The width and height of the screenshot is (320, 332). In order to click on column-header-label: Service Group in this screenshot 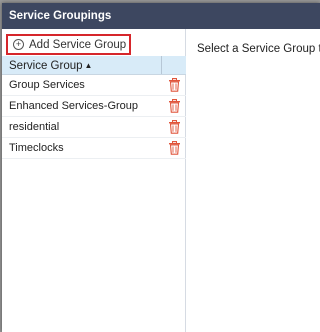, I will do `click(46, 66)`.